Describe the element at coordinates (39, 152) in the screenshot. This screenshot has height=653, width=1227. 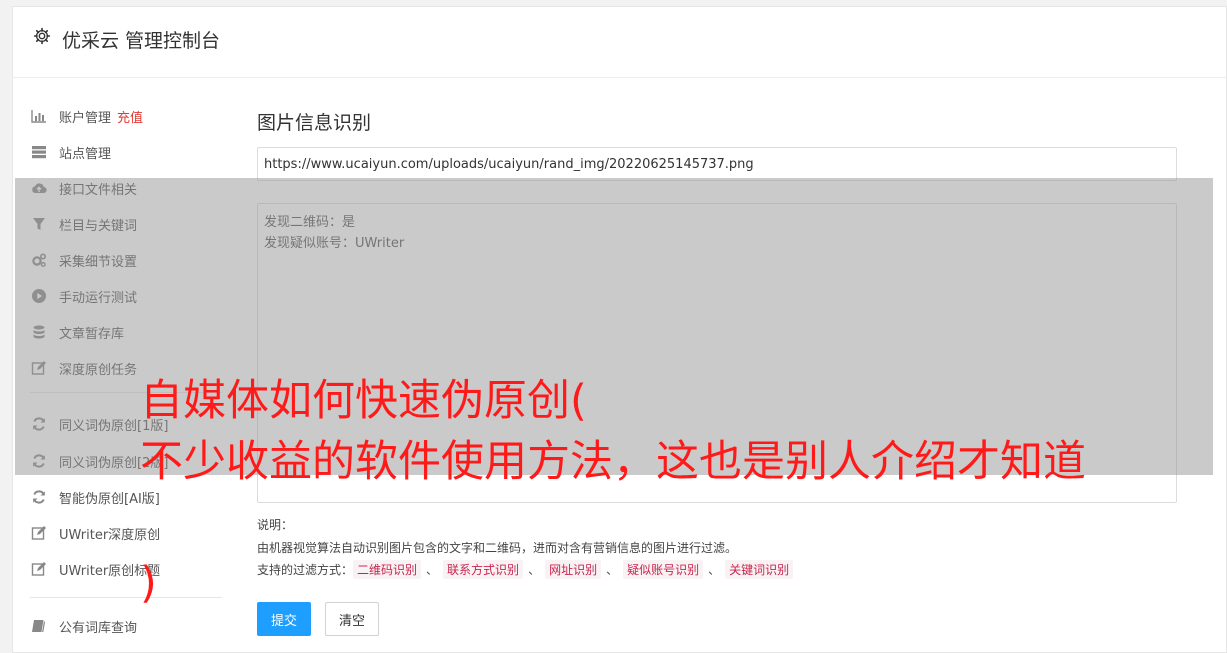
I see `server-icon` at that location.